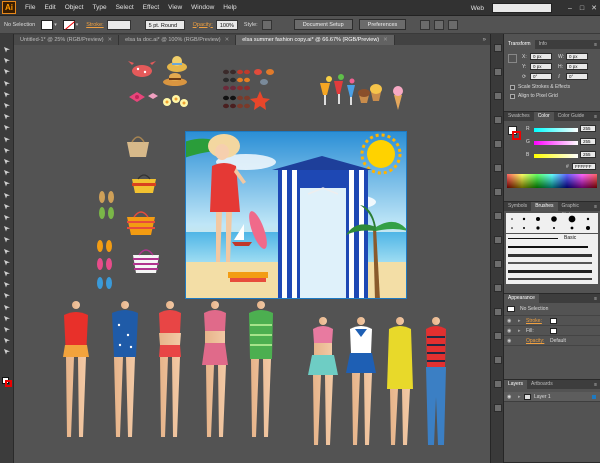  Describe the element at coordinates (556, 130) in the screenshot. I see `r-slider` at that location.